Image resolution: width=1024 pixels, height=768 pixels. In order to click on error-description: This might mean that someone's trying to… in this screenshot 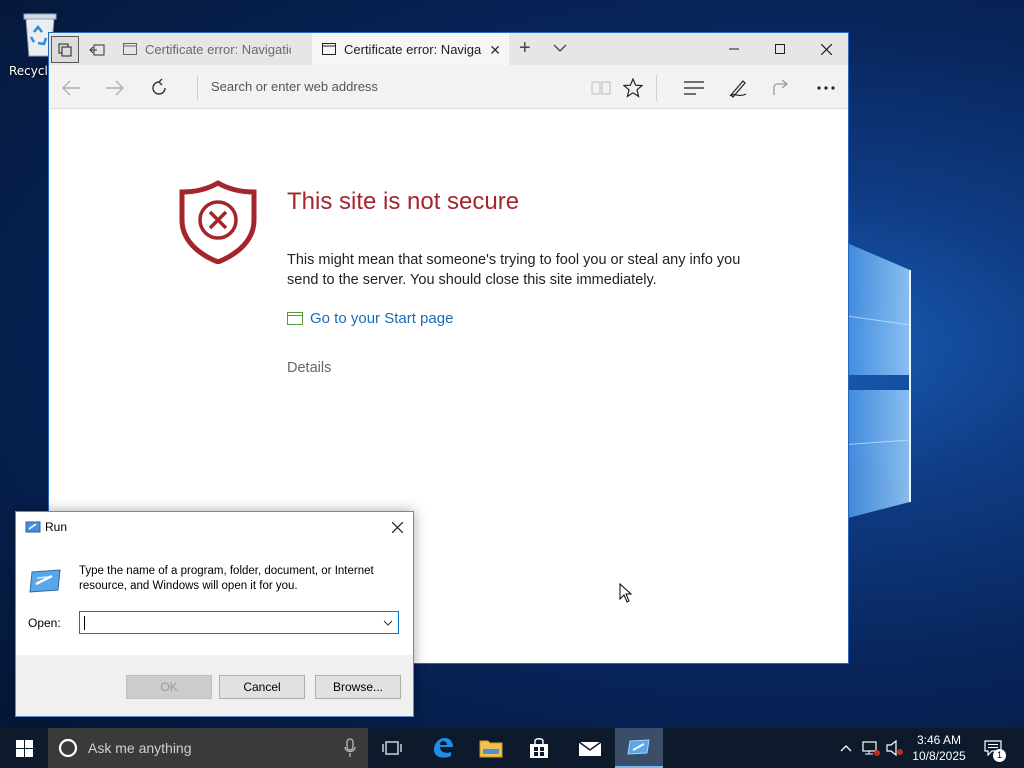, I will do `click(514, 270)`.